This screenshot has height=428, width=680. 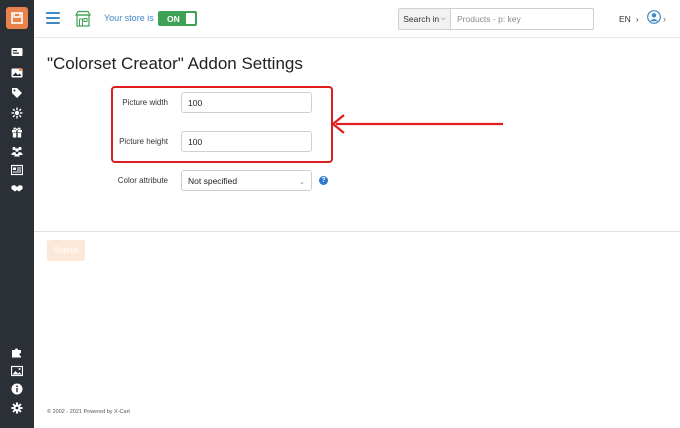 What do you see at coordinates (417, 124) in the screenshot?
I see `annotation-arrow` at bounding box center [417, 124].